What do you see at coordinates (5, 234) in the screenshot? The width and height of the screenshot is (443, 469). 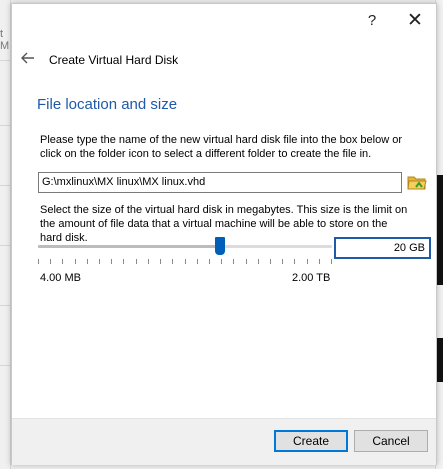 I see `background-window-left: t M` at bounding box center [5, 234].